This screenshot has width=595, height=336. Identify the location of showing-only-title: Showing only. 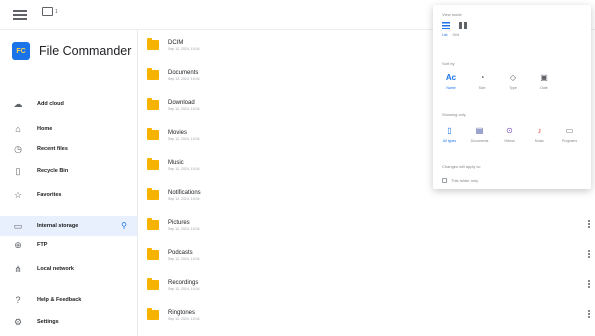
(454, 114).